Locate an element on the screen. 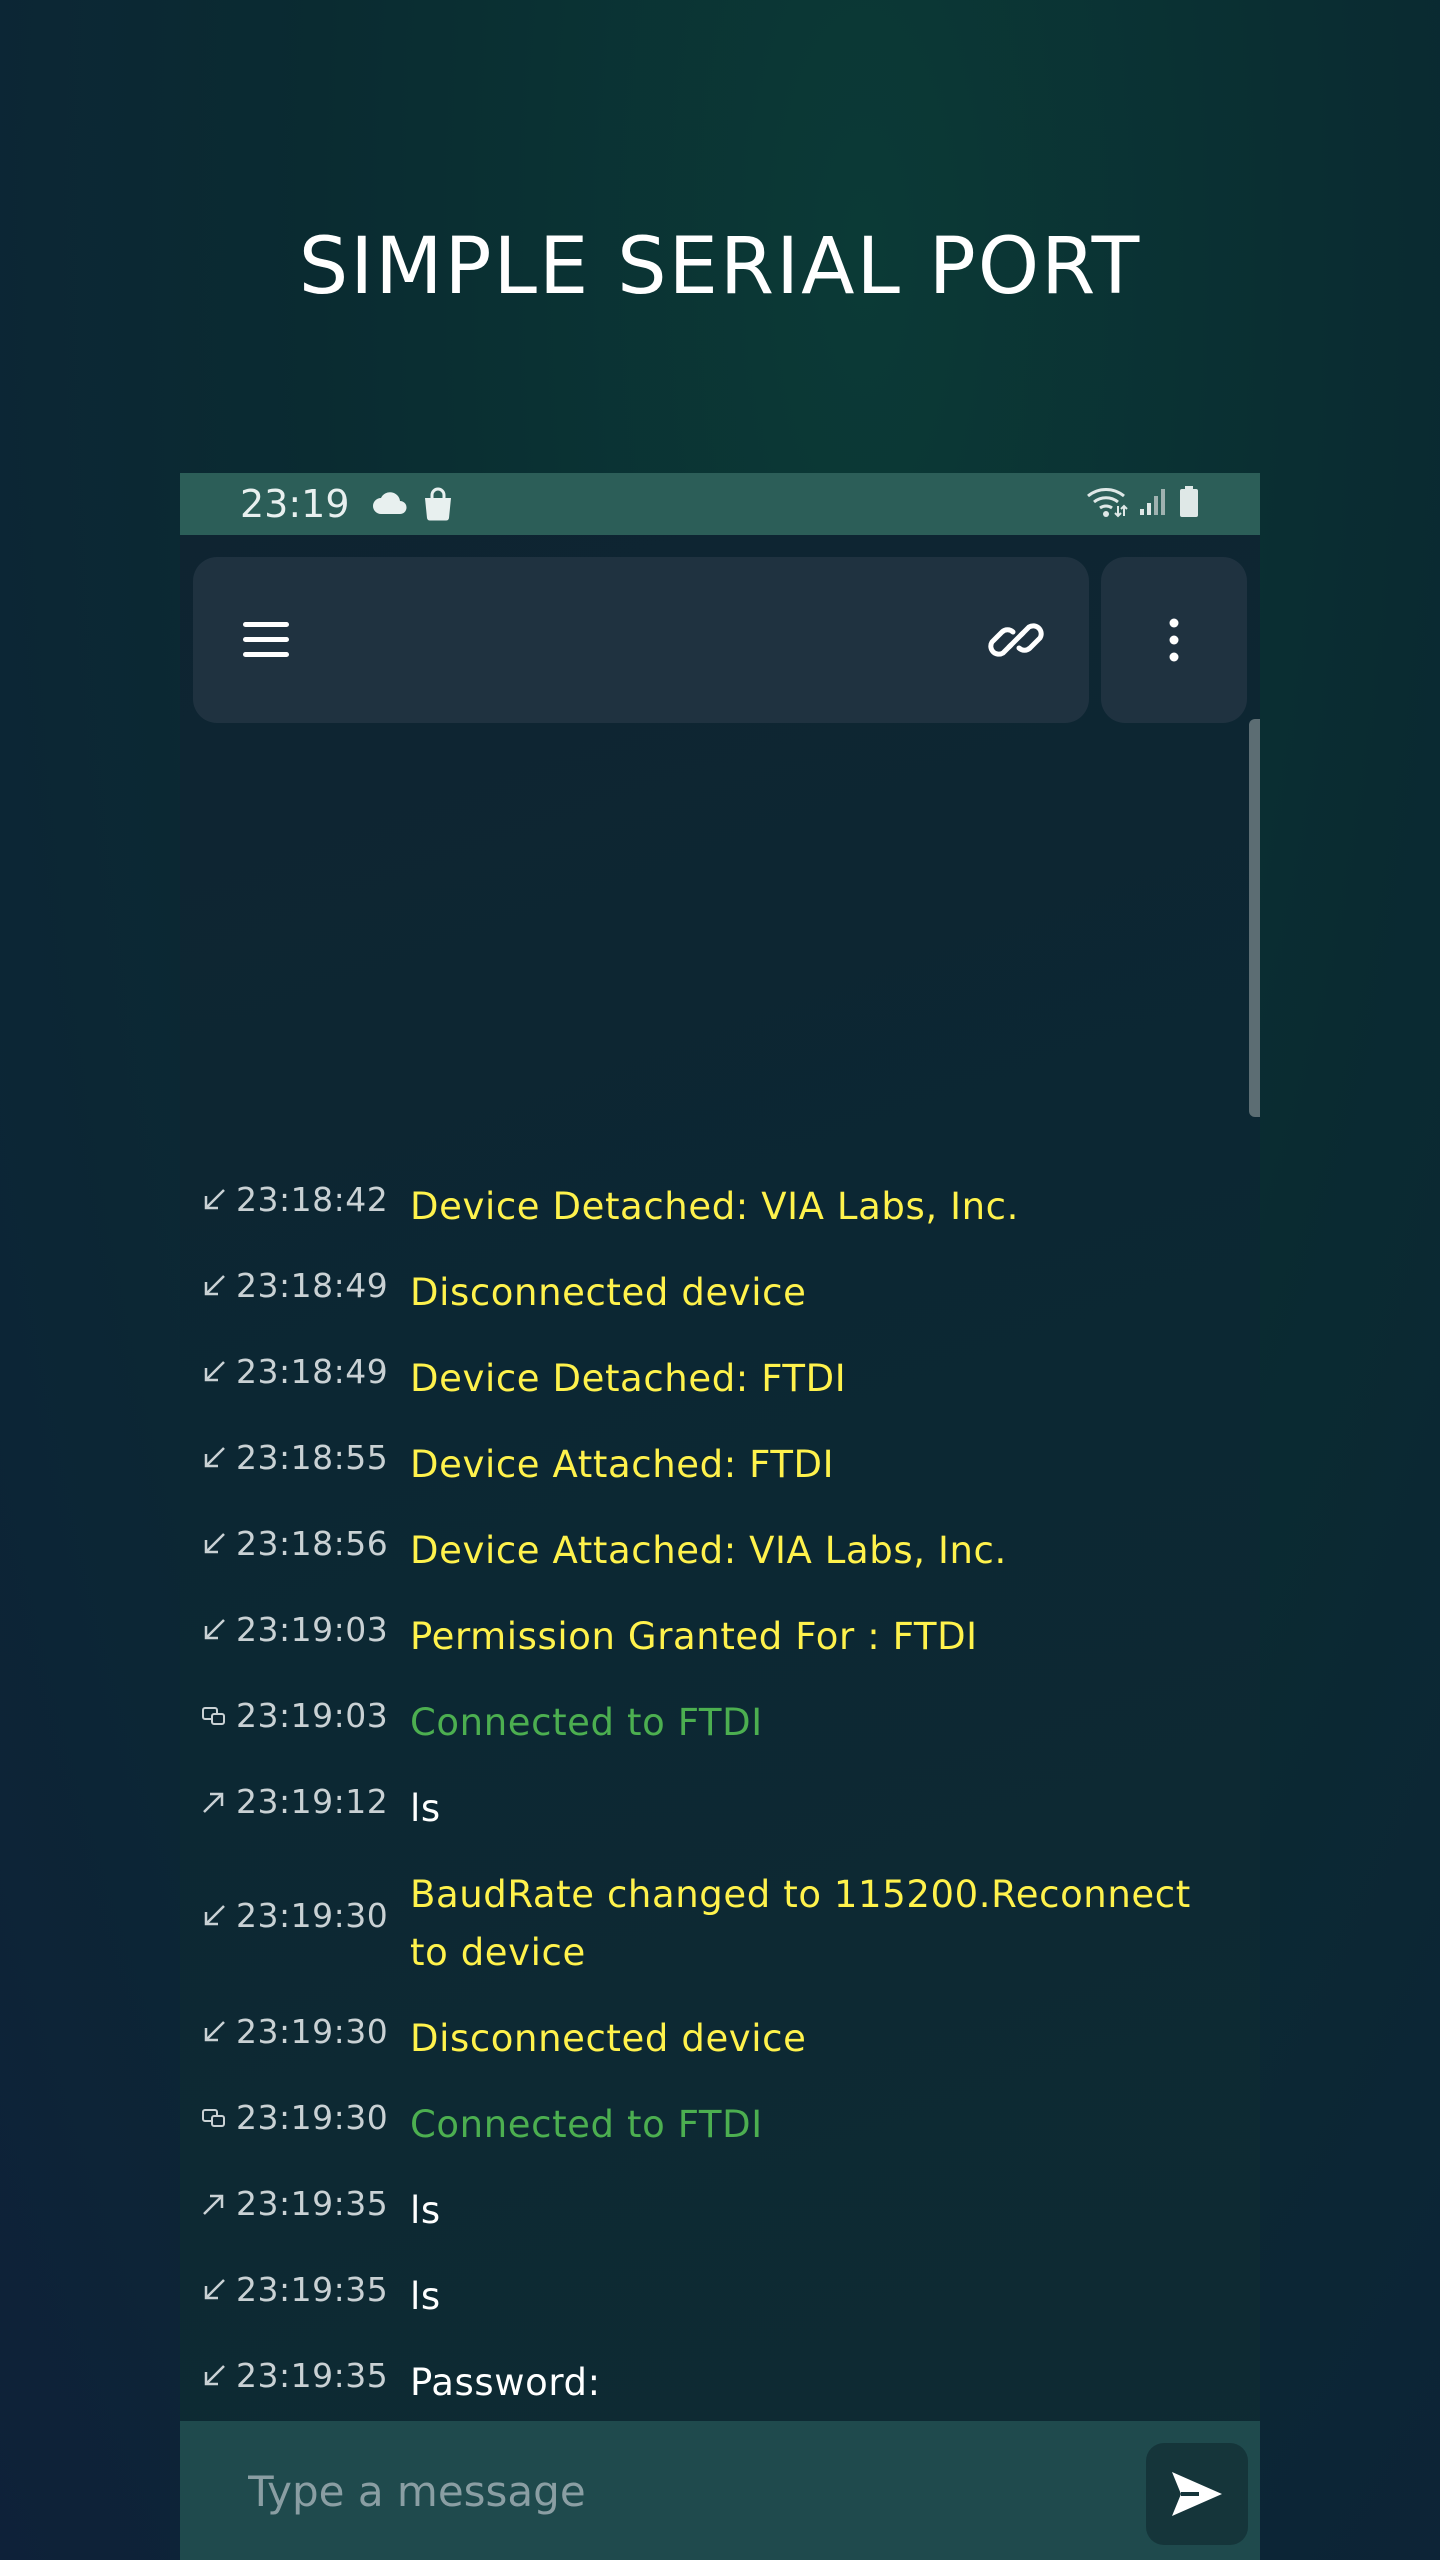 The width and height of the screenshot is (1440, 2560). log-row: 23:19:30 Connected to FTDI is located at coordinates (720, 2125).